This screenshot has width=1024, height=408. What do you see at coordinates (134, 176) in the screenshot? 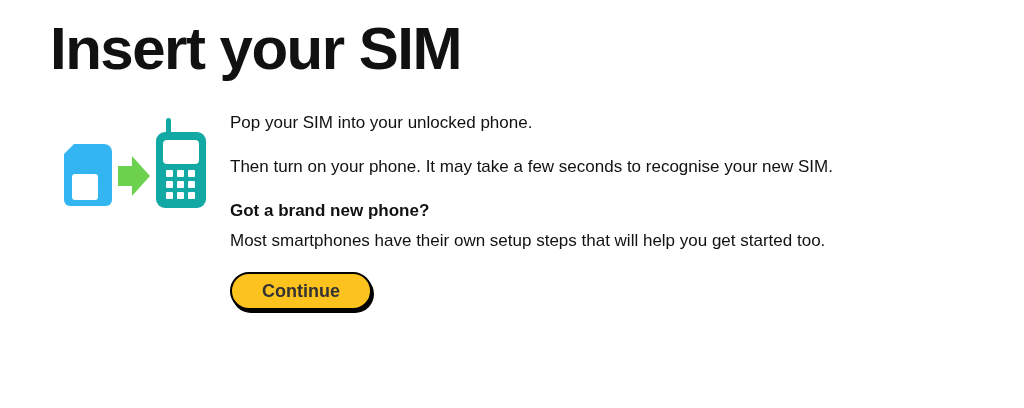
I see `arrow-icon` at bounding box center [134, 176].